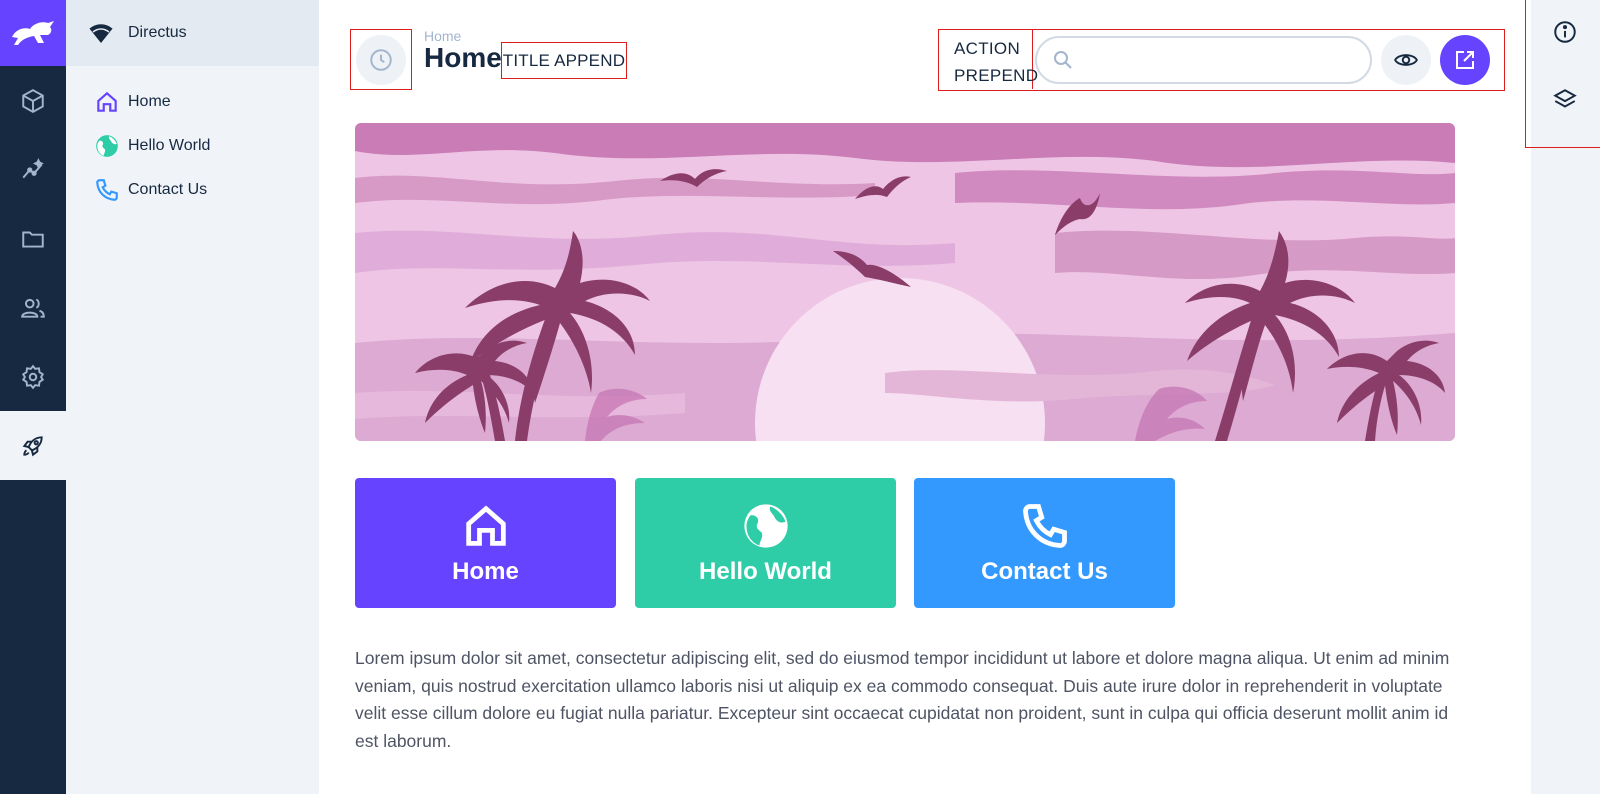 Image resolution: width=1600 pixels, height=794 pixels. I want to click on wifi-icon, so click(101, 32).